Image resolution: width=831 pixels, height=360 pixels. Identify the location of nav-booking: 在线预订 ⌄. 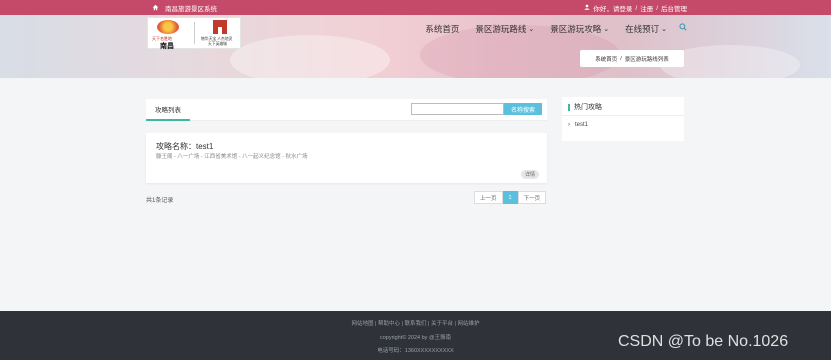
(646, 29).